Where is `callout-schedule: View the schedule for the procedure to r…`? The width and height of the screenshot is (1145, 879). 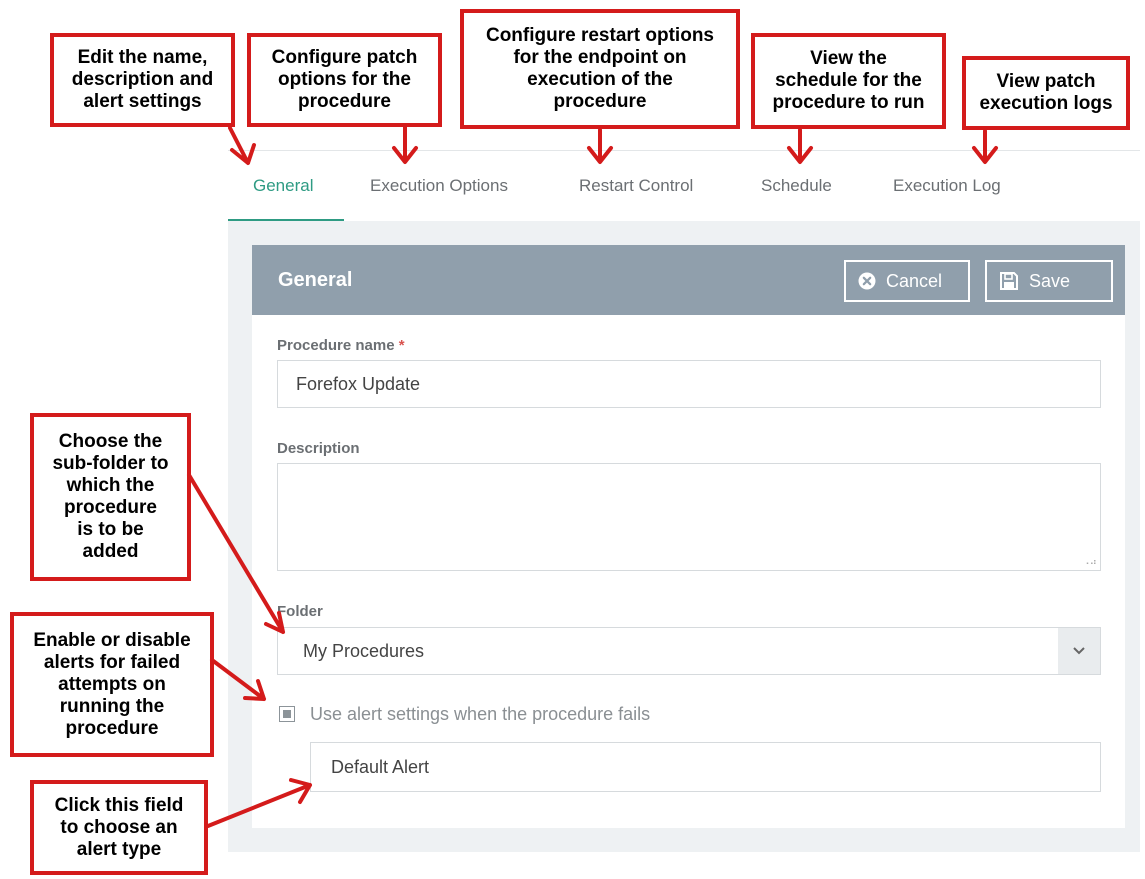
callout-schedule: View the schedule for the procedure to r… is located at coordinates (848, 81).